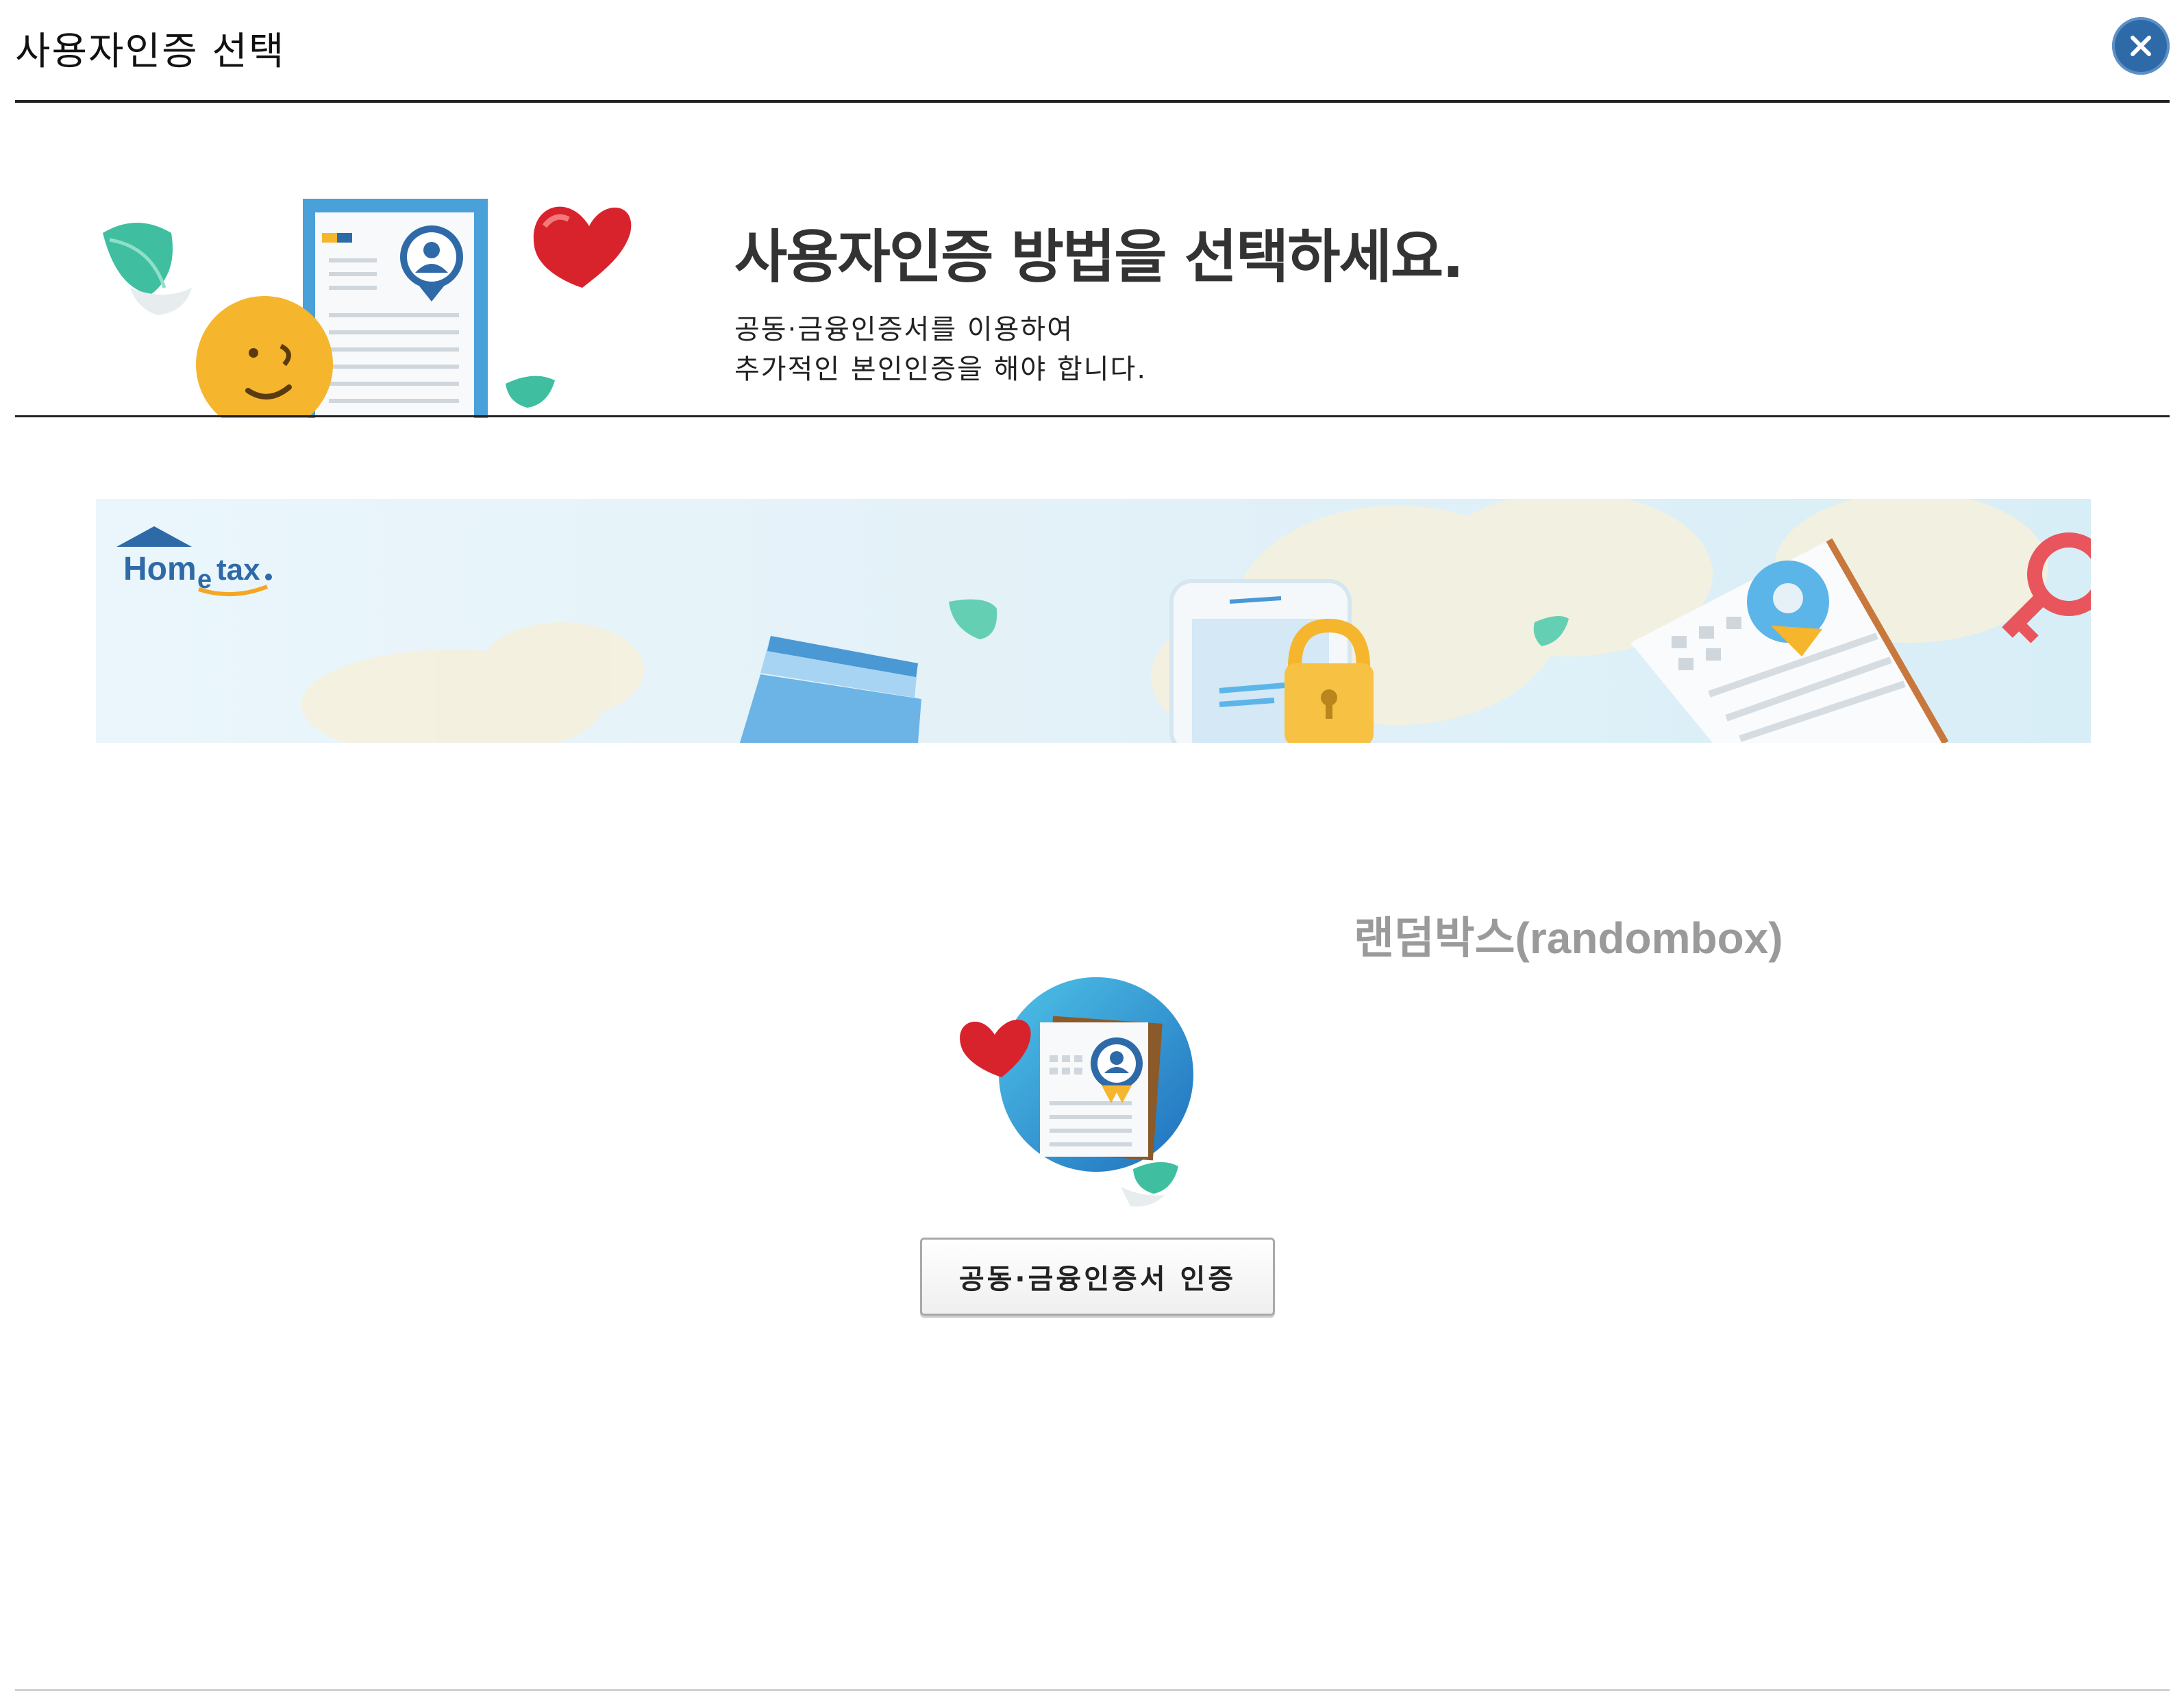 This screenshot has height=1696, width=2184. What do you see at coordinates (582, 247) in the screenshot?
I see `heart-icon` at bounding box center [582, 247].